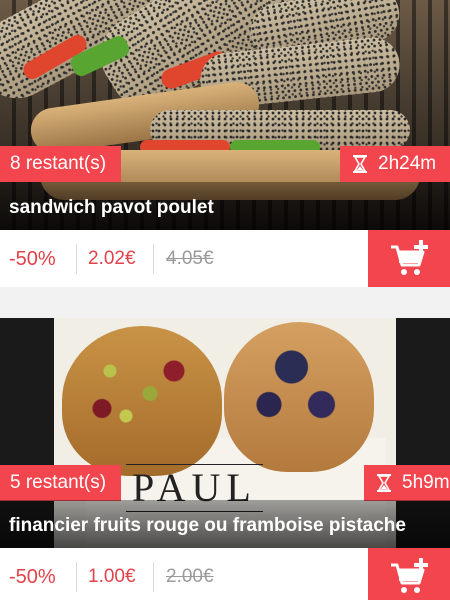 The image size is (450, 600). I want to click on price-row: -50% 2.02€ 4.05€, so click(225, 258).